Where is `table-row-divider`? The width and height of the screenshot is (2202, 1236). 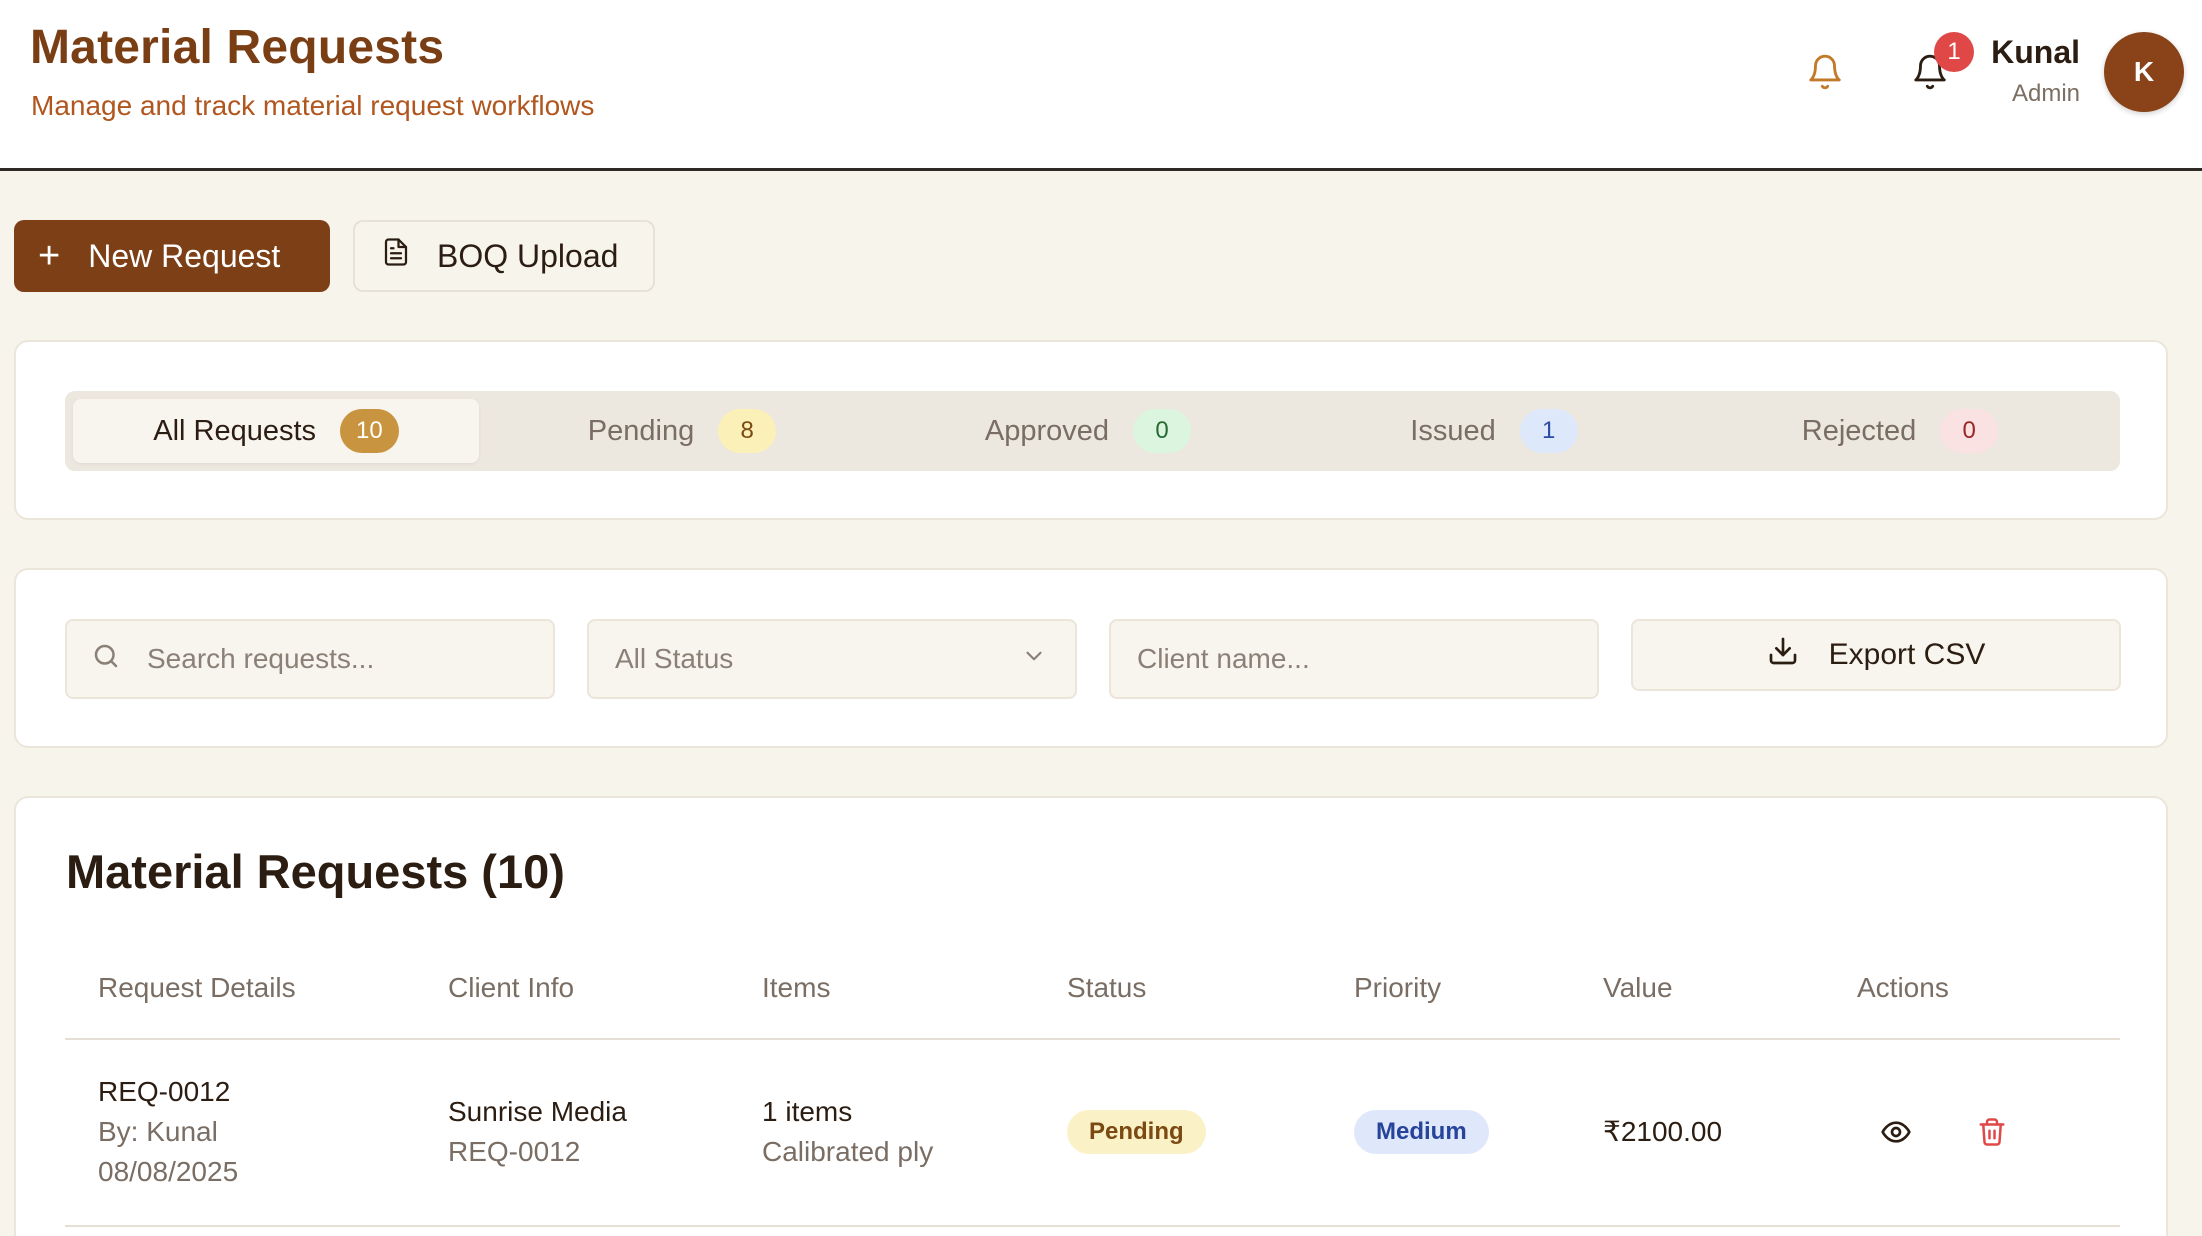 table-row-divider is located at coordinates (1092, 1226).